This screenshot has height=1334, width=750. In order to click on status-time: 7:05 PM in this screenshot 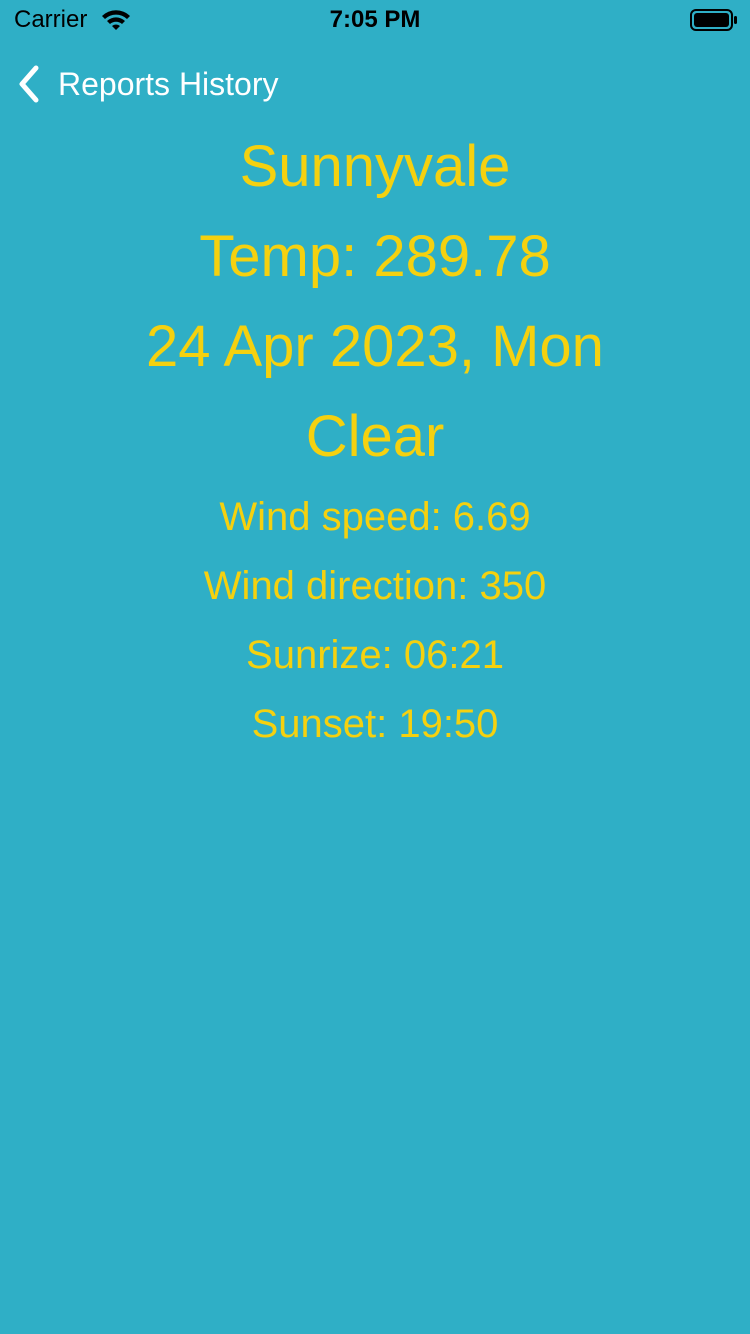, I will do `click(375, 19)`.